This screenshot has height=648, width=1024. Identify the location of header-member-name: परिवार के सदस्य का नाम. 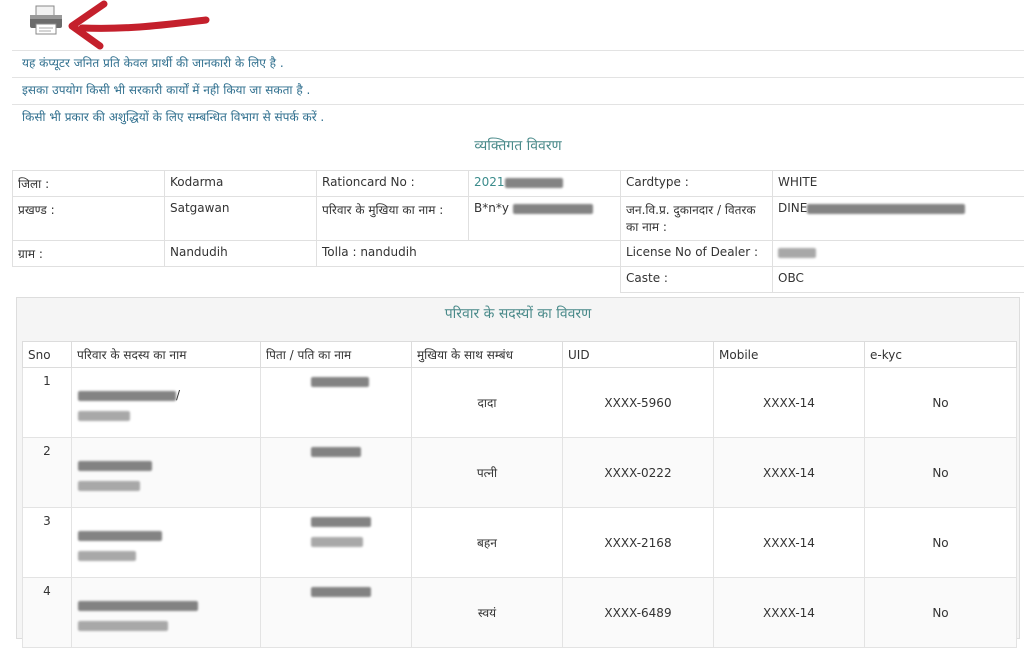
(166, 355).